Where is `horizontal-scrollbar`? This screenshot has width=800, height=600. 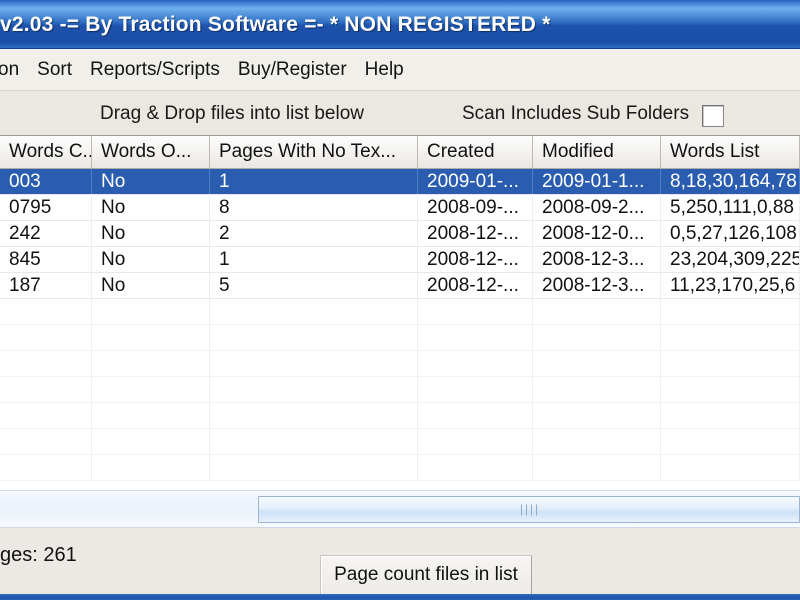 horizontal-scrollbar is located at coordinates (400, 509).